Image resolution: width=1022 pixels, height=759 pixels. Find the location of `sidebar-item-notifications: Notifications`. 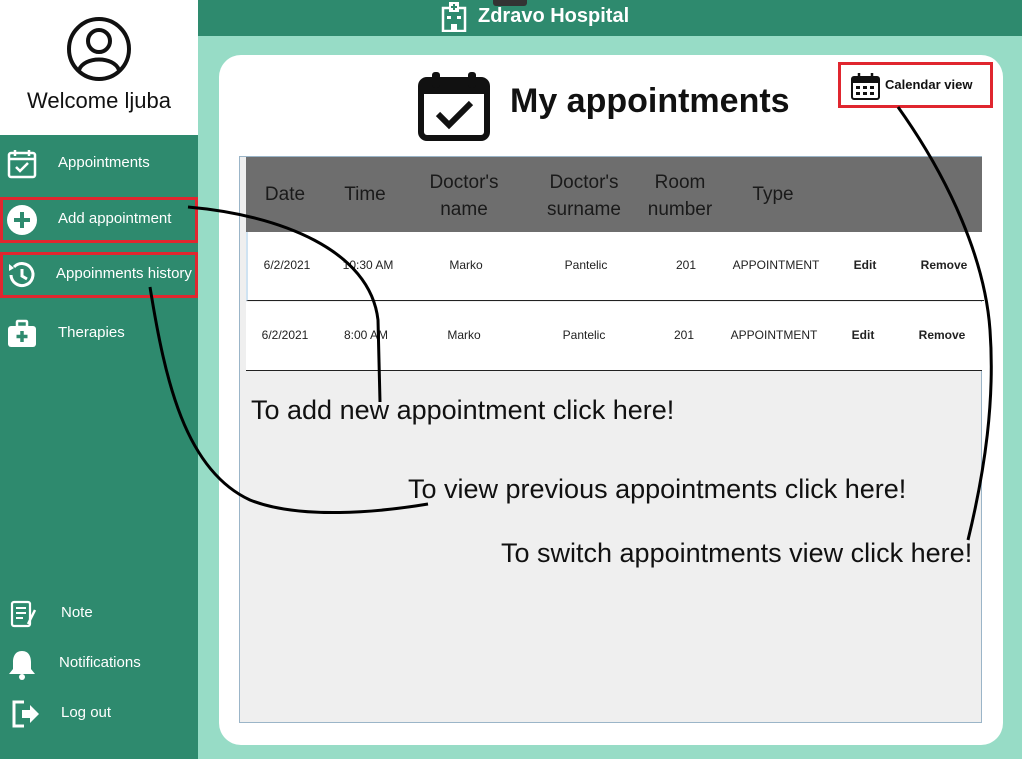

sidebar-item-notifications: Notifications is located at coordinates (99, 664).